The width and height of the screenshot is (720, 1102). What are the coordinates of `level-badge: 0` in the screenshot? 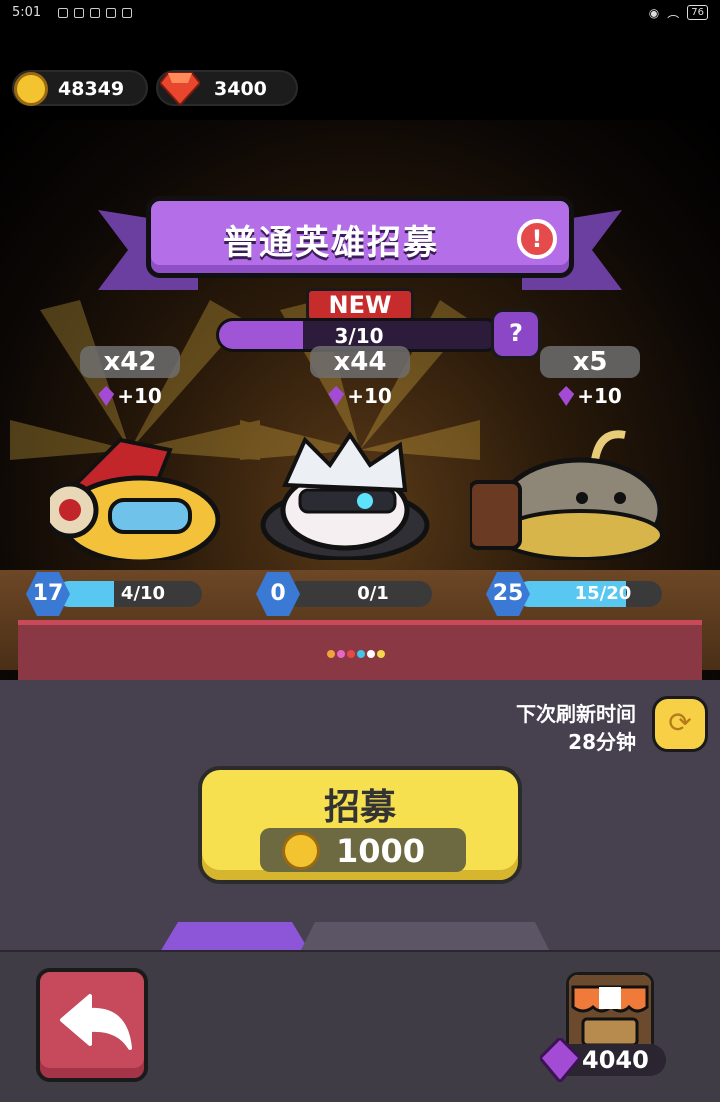 It's located at (278, 594).